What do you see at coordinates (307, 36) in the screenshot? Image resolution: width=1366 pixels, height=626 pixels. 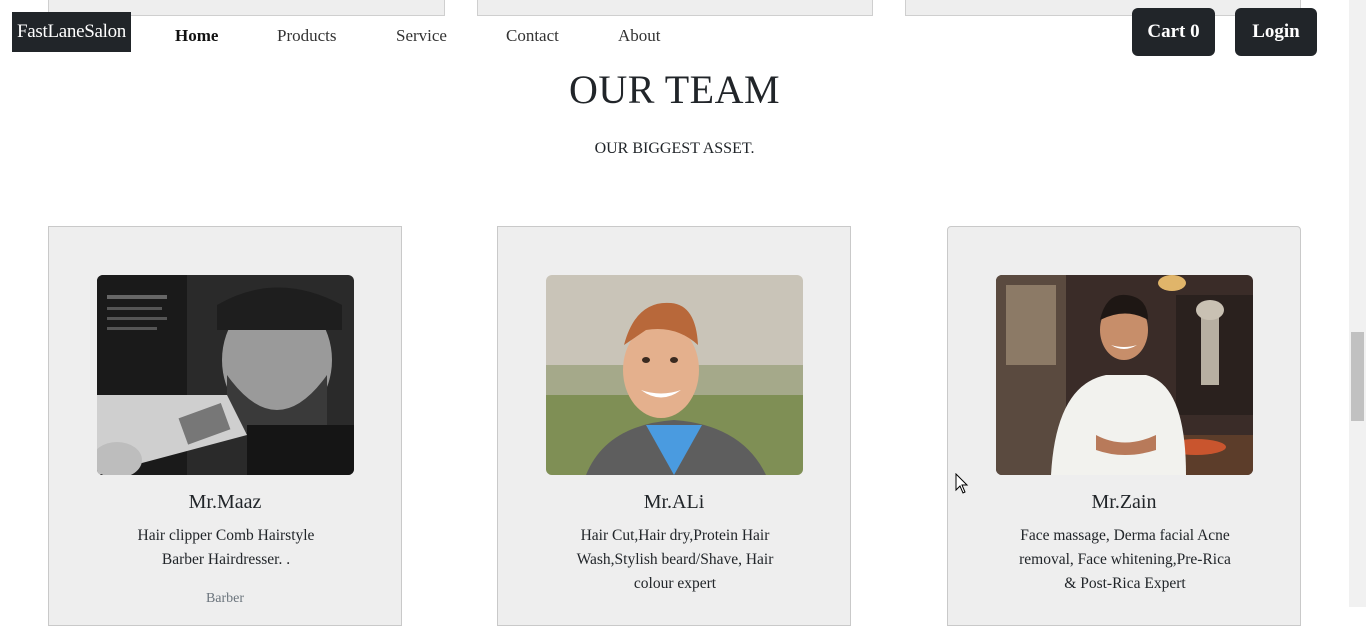 I see `nav-products: Products` at bounding box center [307, 36].